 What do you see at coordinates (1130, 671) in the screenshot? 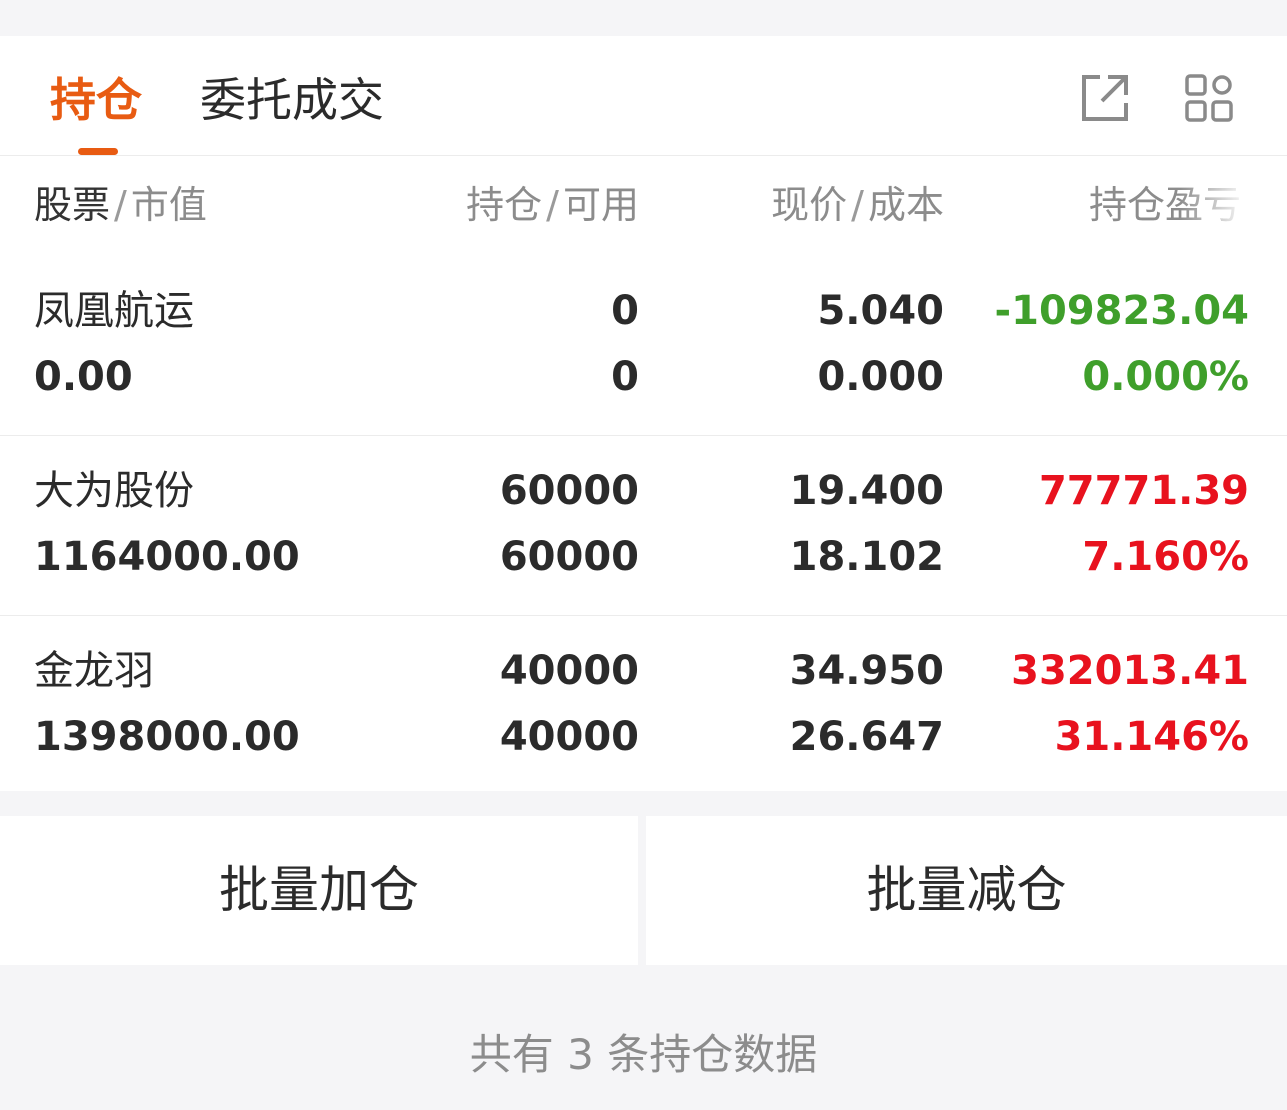
I see `pnl-amount: 332013.41` at bounding box center [1130, 671].